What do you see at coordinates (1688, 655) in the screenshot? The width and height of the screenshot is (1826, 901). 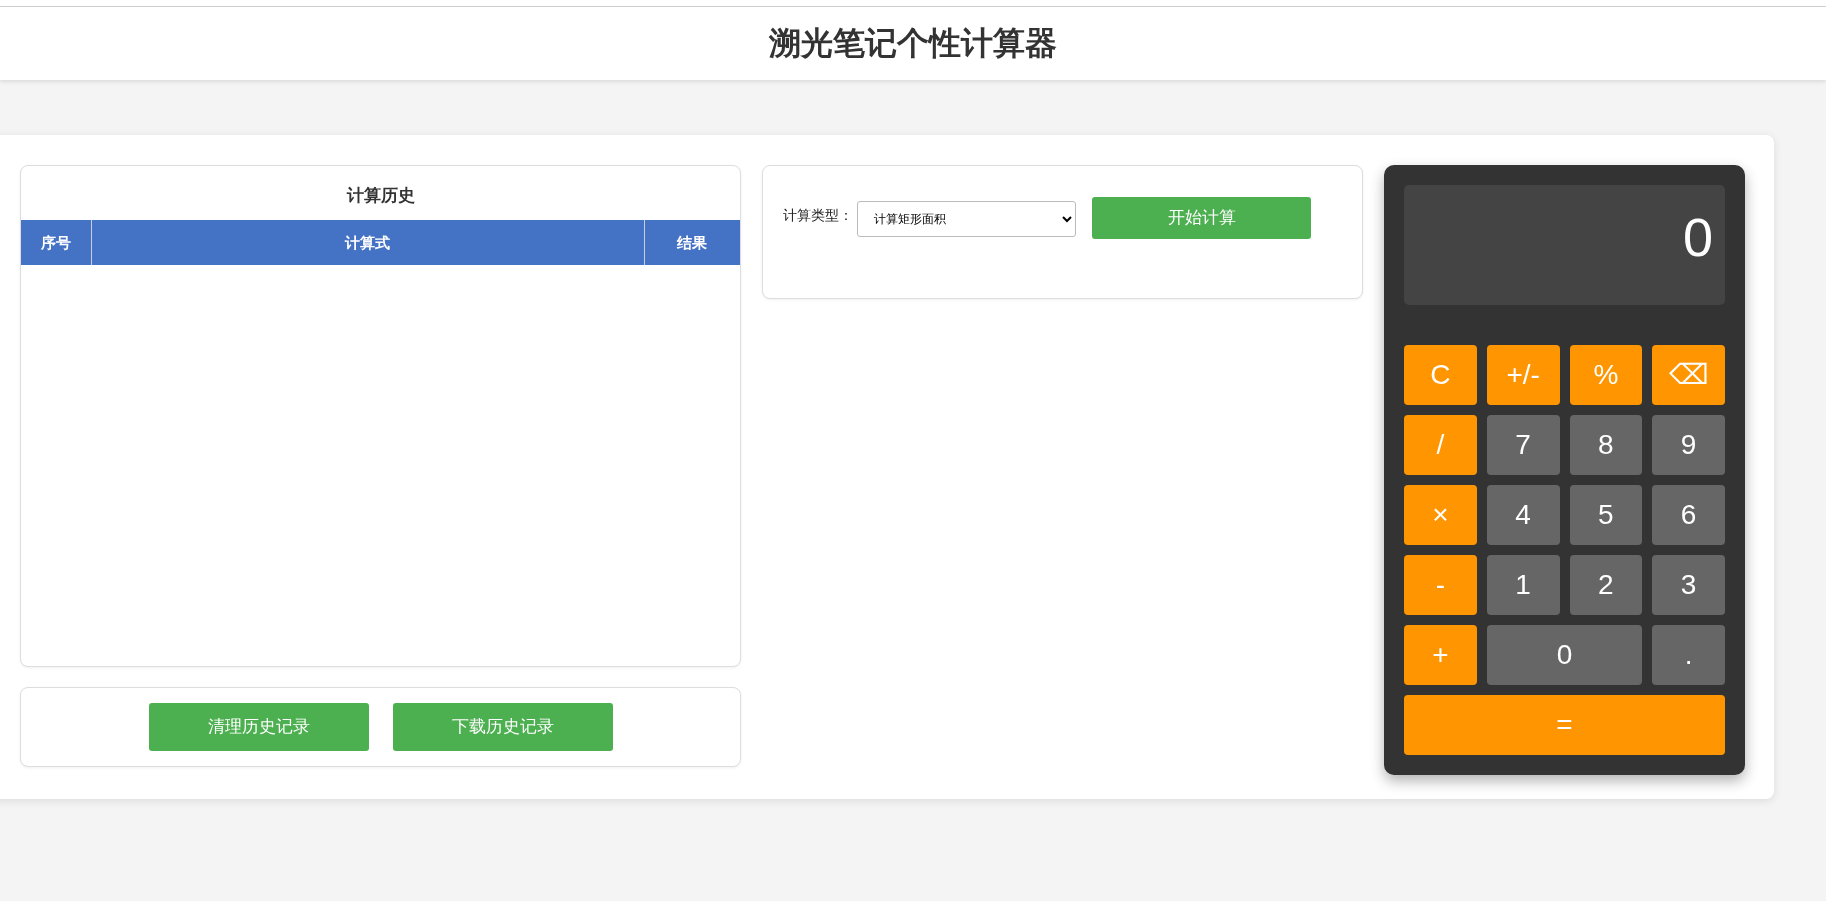 I see `digit-key: .` at bounding box center [1688, 655].